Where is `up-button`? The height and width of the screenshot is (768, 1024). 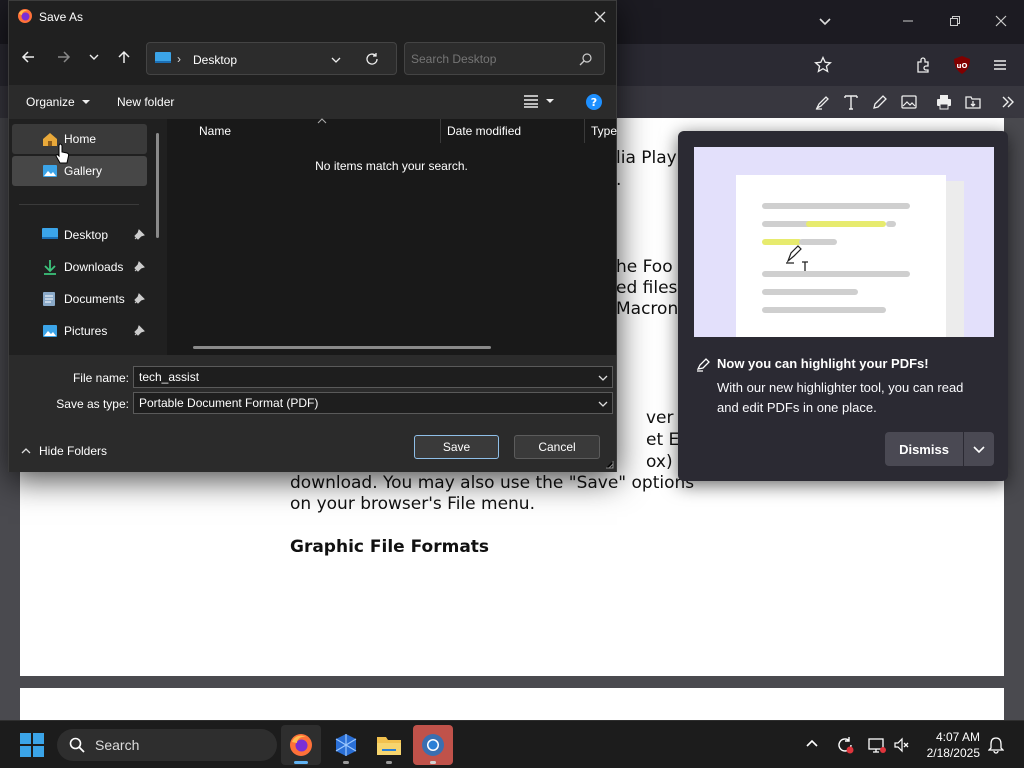 up-button is located at coordinates (124, 57).